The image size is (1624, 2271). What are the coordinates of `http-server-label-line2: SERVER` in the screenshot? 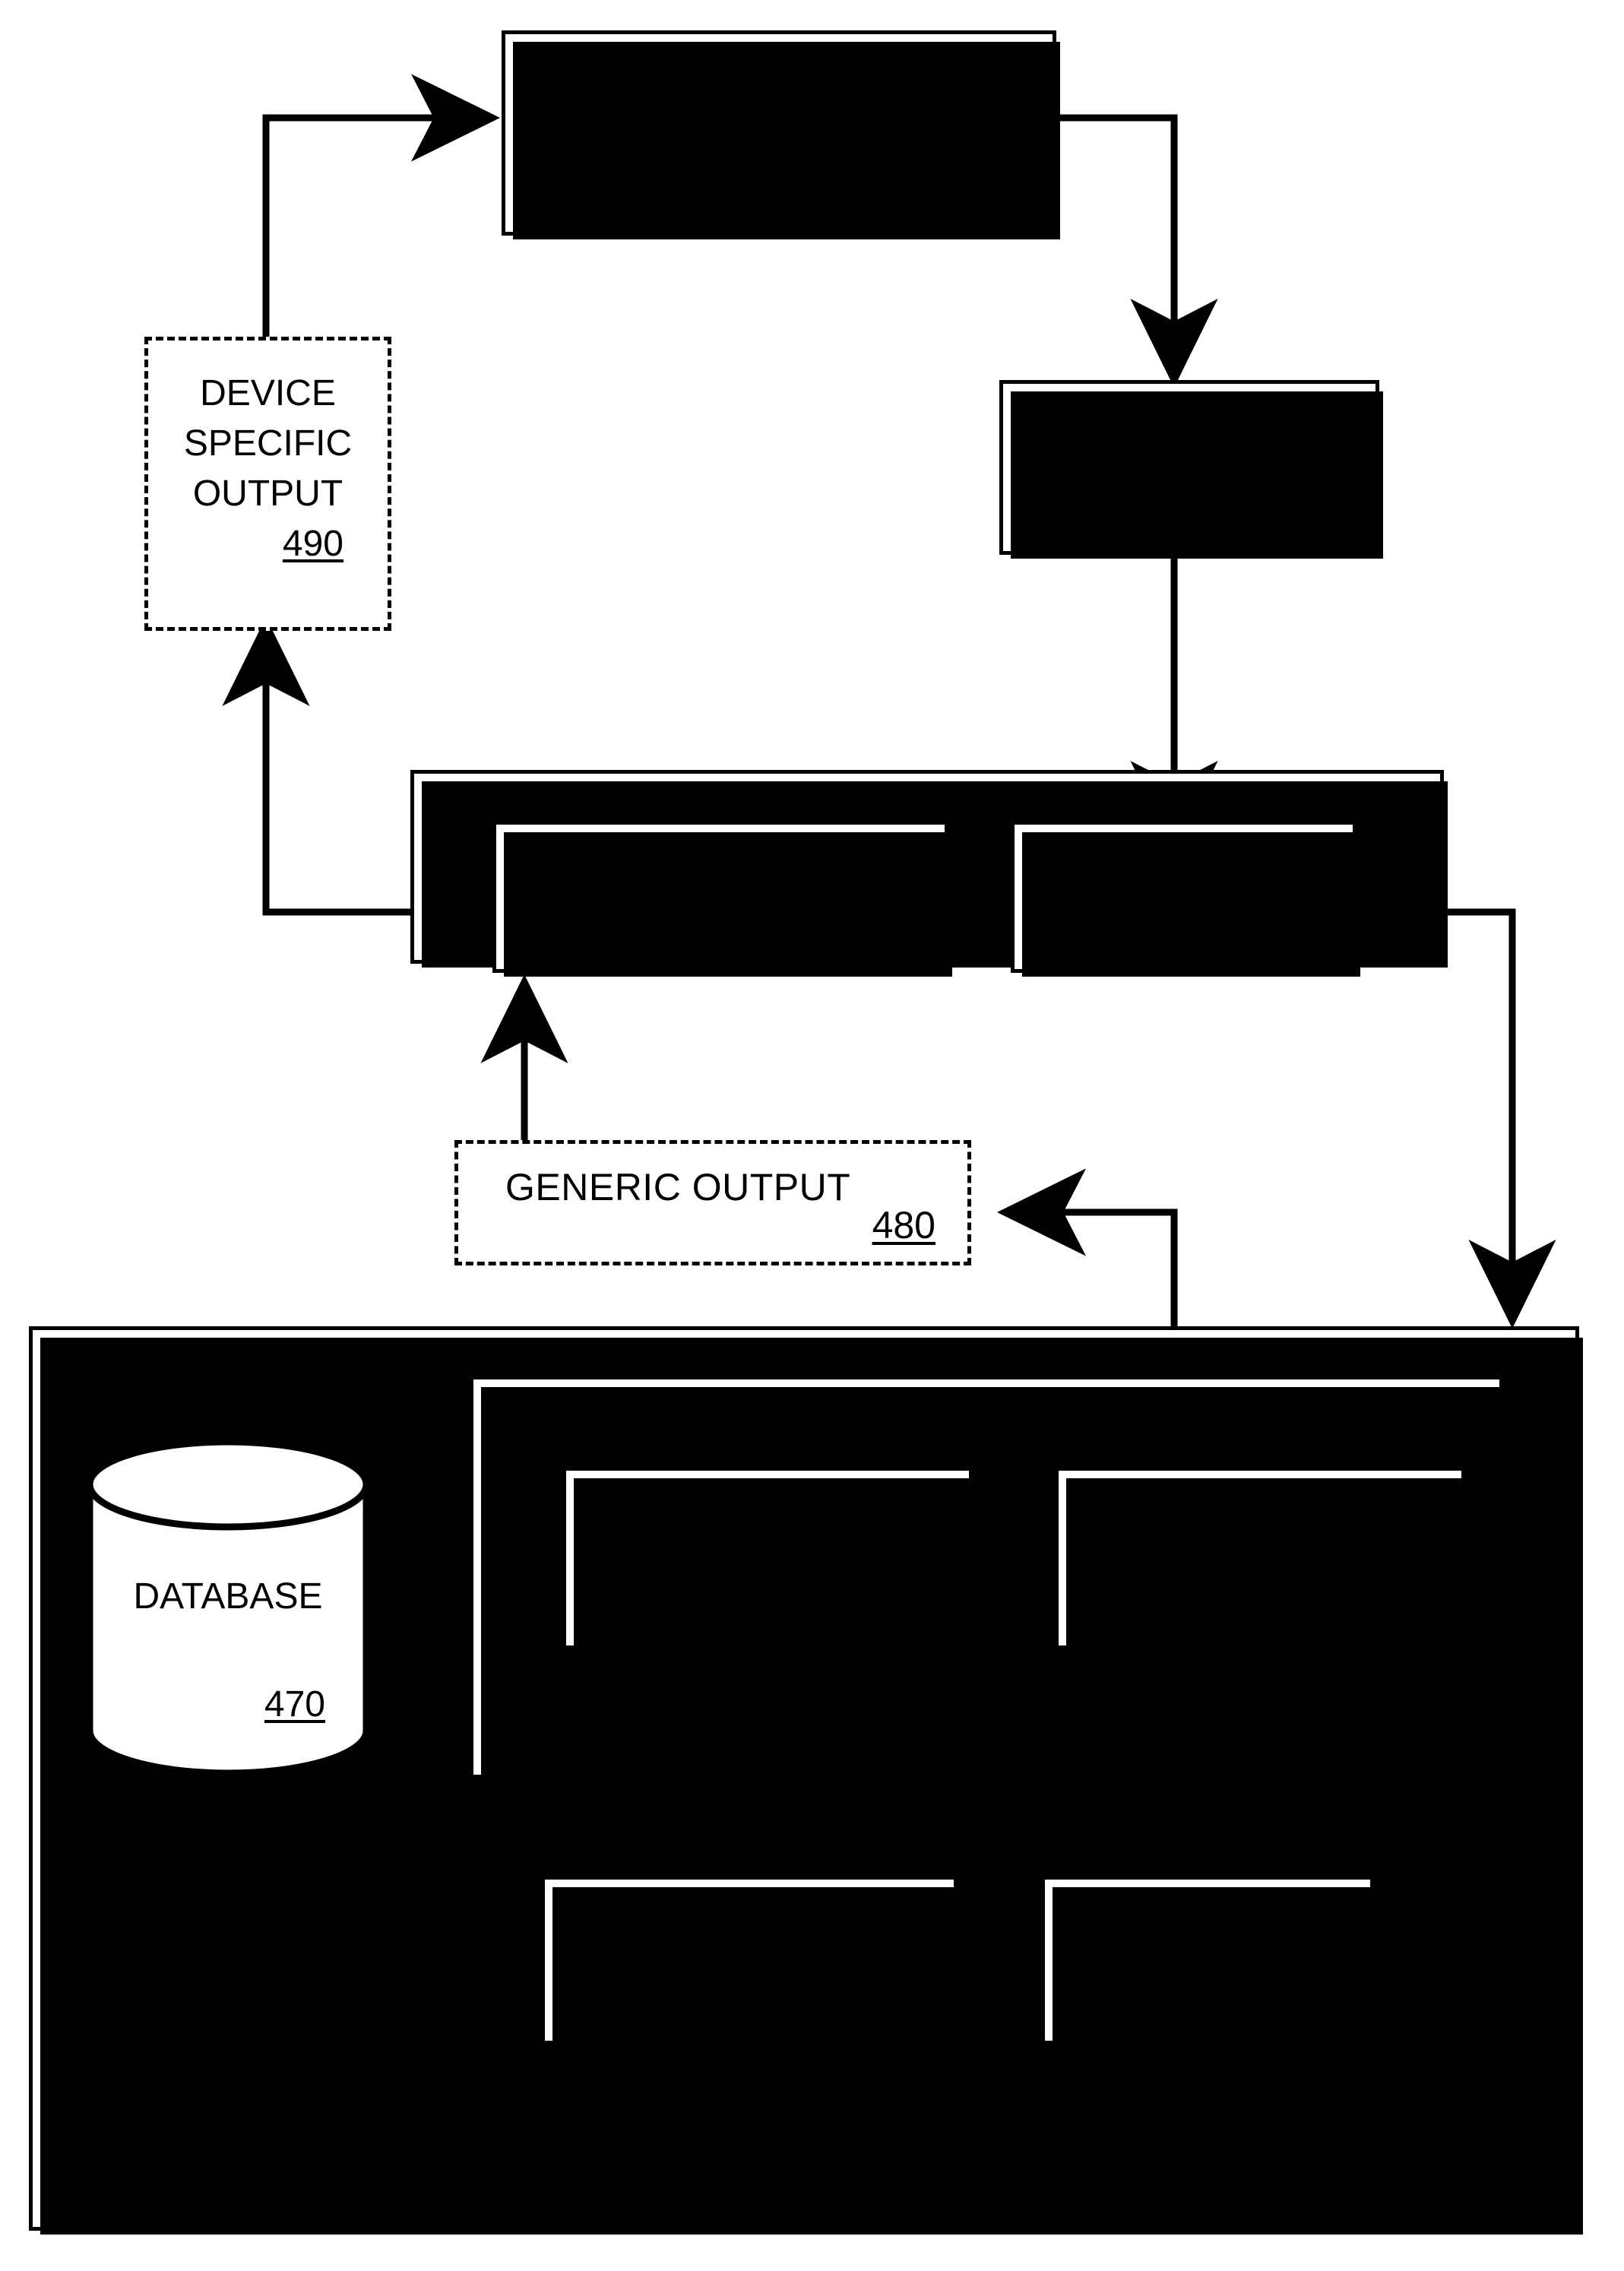 It's located at (1153, 1974).